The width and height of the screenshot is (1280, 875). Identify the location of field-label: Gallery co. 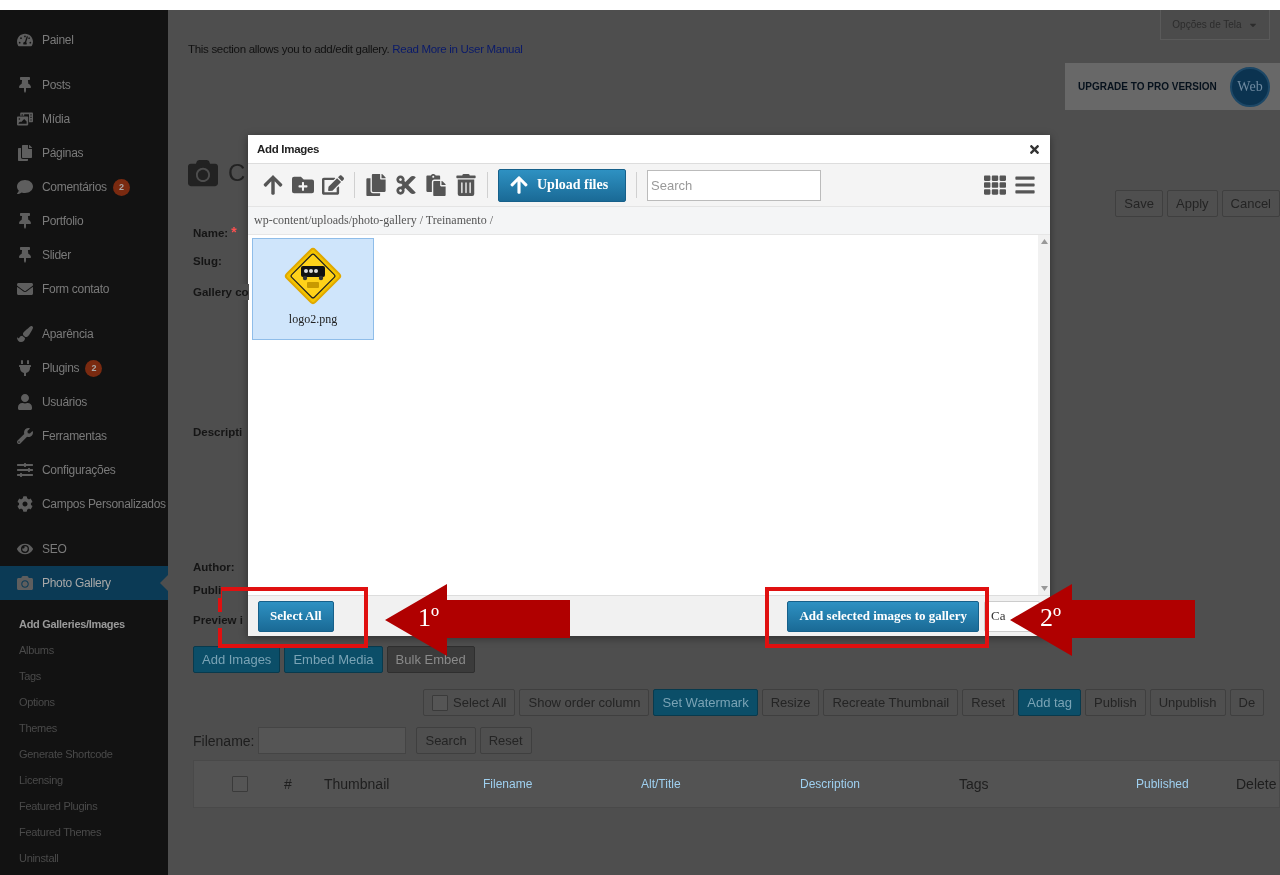
(221, 292).